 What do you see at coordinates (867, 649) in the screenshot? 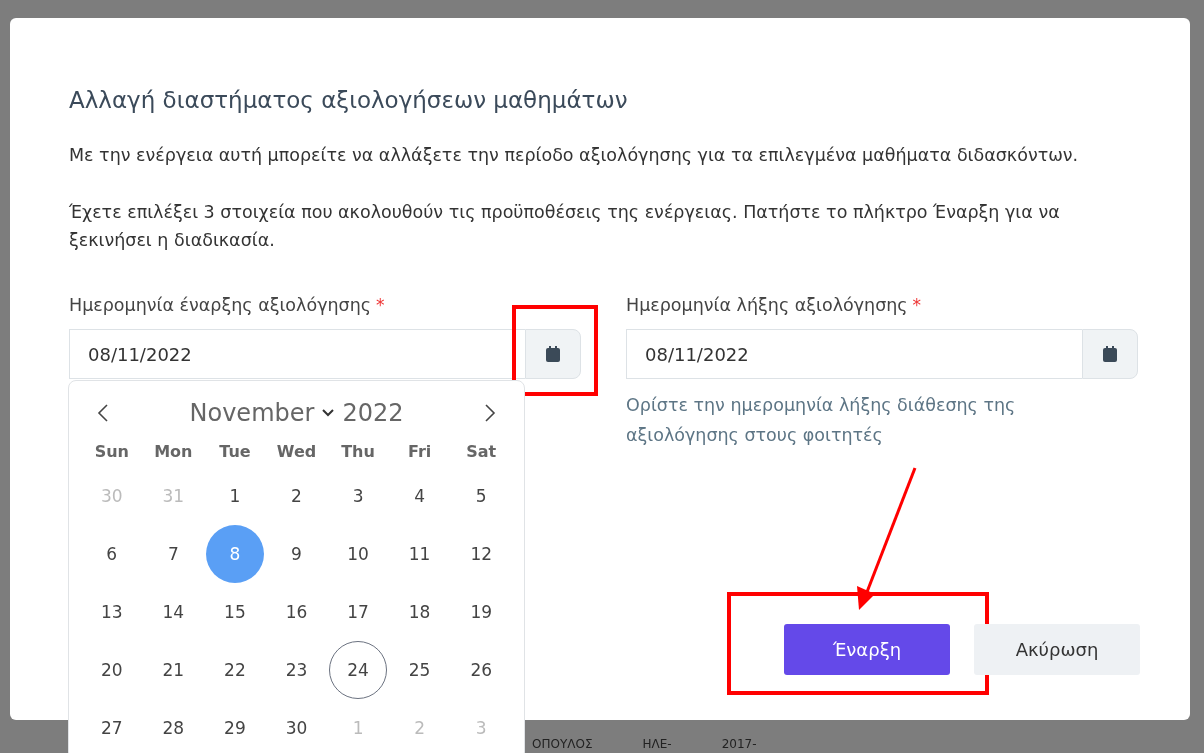
I see `dialog-button: Έναρξη` at bounding box center [867, 649].